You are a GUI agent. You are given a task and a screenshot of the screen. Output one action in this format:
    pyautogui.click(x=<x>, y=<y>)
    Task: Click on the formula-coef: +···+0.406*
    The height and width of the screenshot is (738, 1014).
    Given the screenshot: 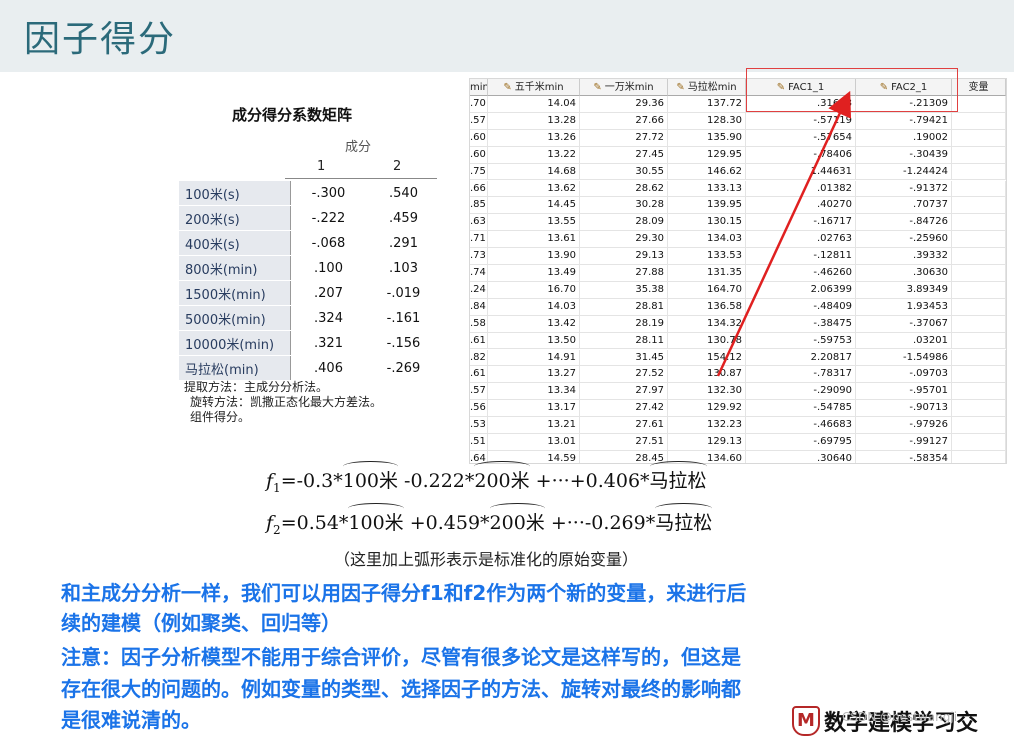 What is the action you would take?
    pyautogui.click(x=589, y=481)
    